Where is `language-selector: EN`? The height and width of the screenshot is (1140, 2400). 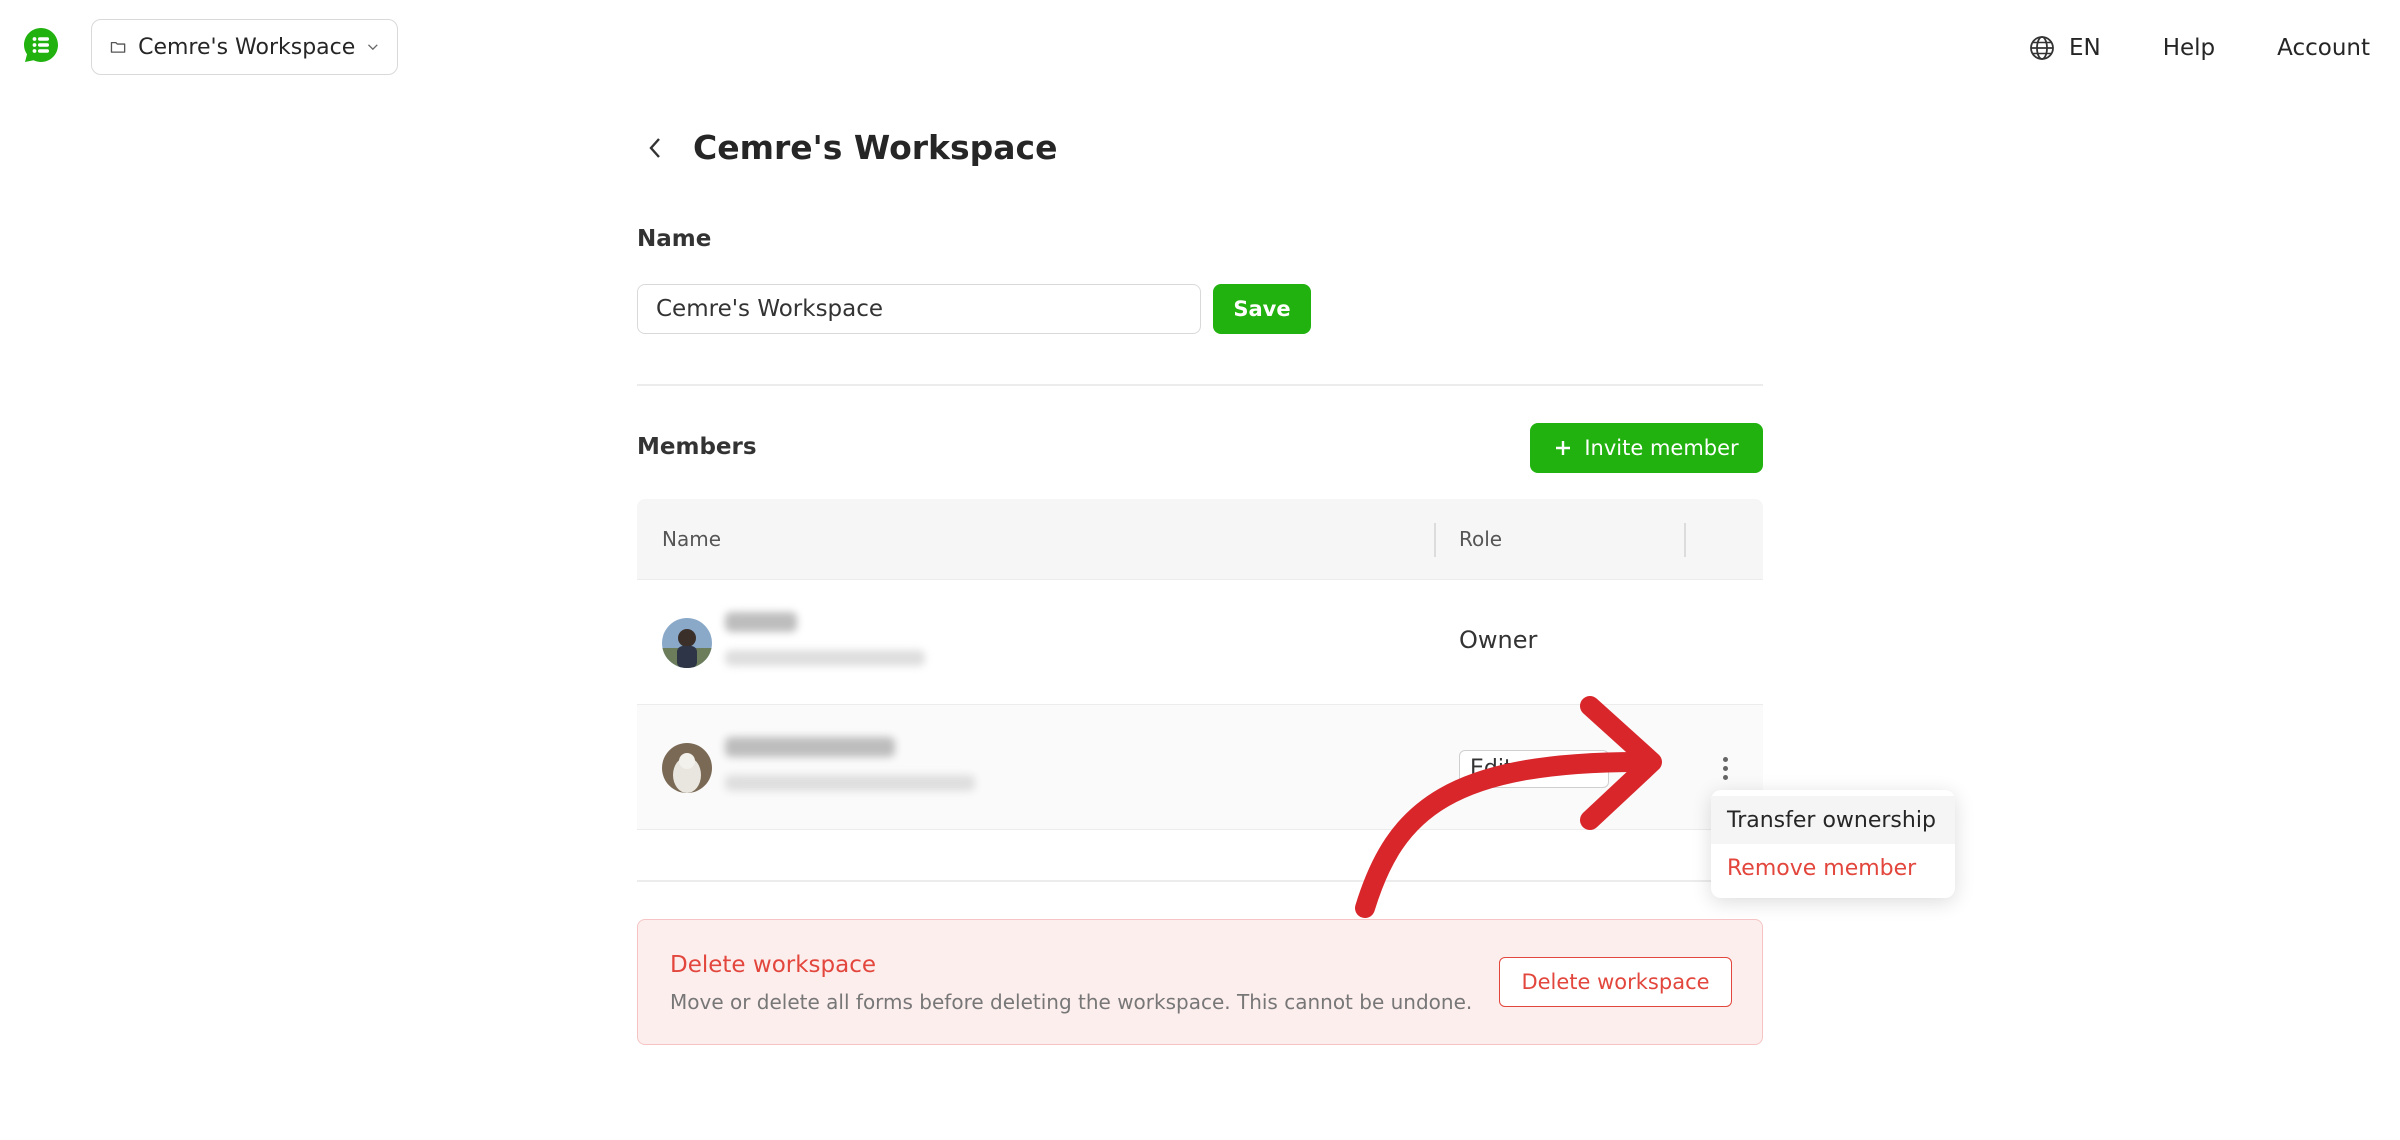
language-selector: EN is located at coordinates (2065, 48).